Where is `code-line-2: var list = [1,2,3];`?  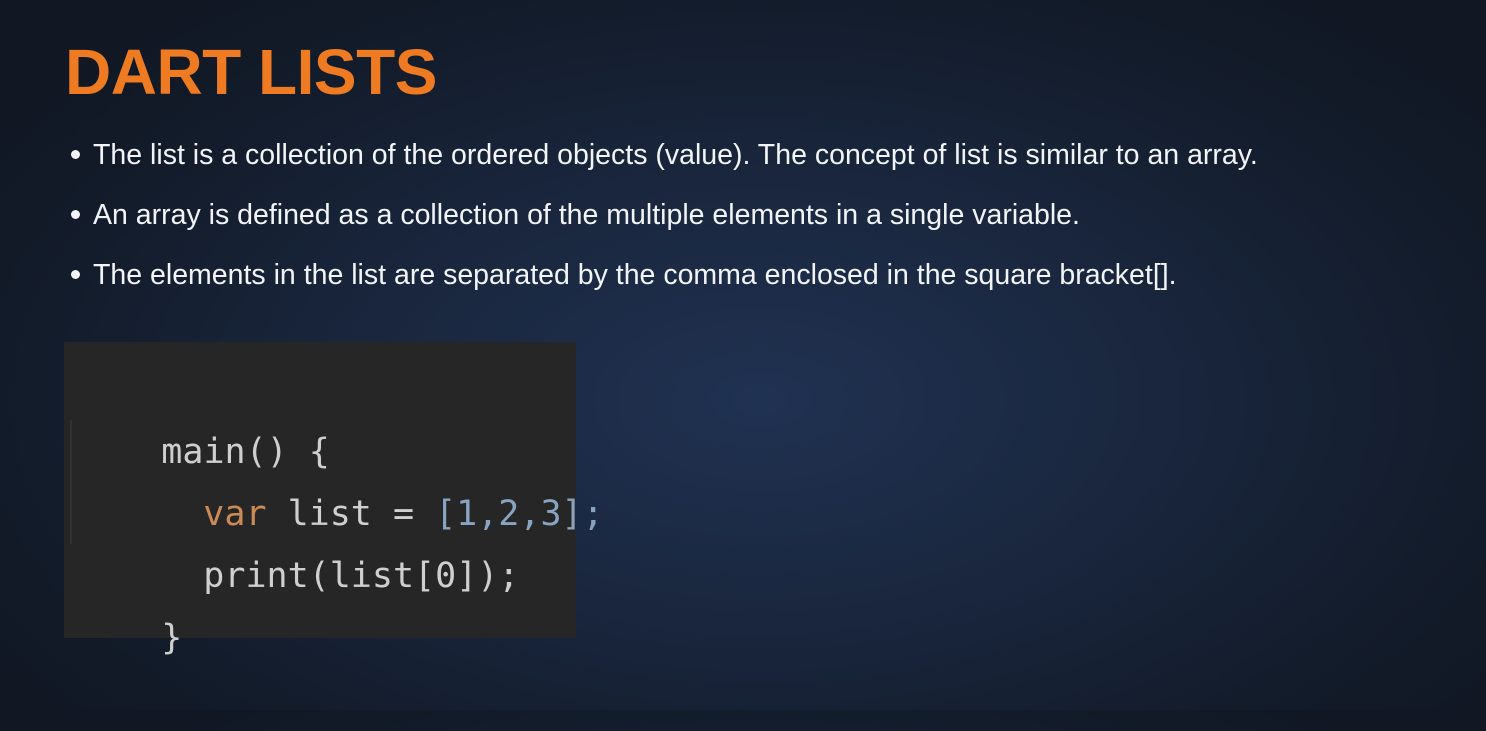
code-line-2: var list = [1,2,3]; is located at coordinates (361, 477).